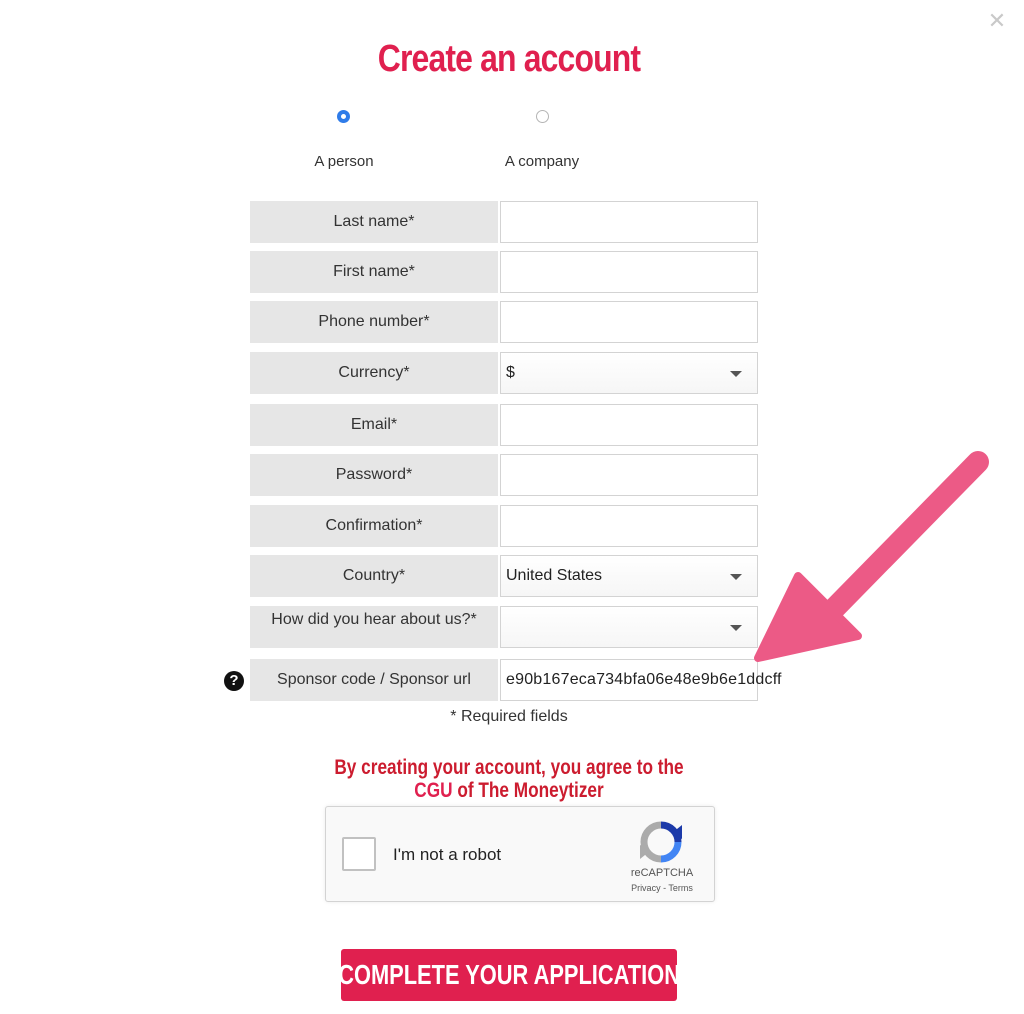  Describe the element at coordinates (629, 576) in the screenshot. I see `country-select: United States` at that location.